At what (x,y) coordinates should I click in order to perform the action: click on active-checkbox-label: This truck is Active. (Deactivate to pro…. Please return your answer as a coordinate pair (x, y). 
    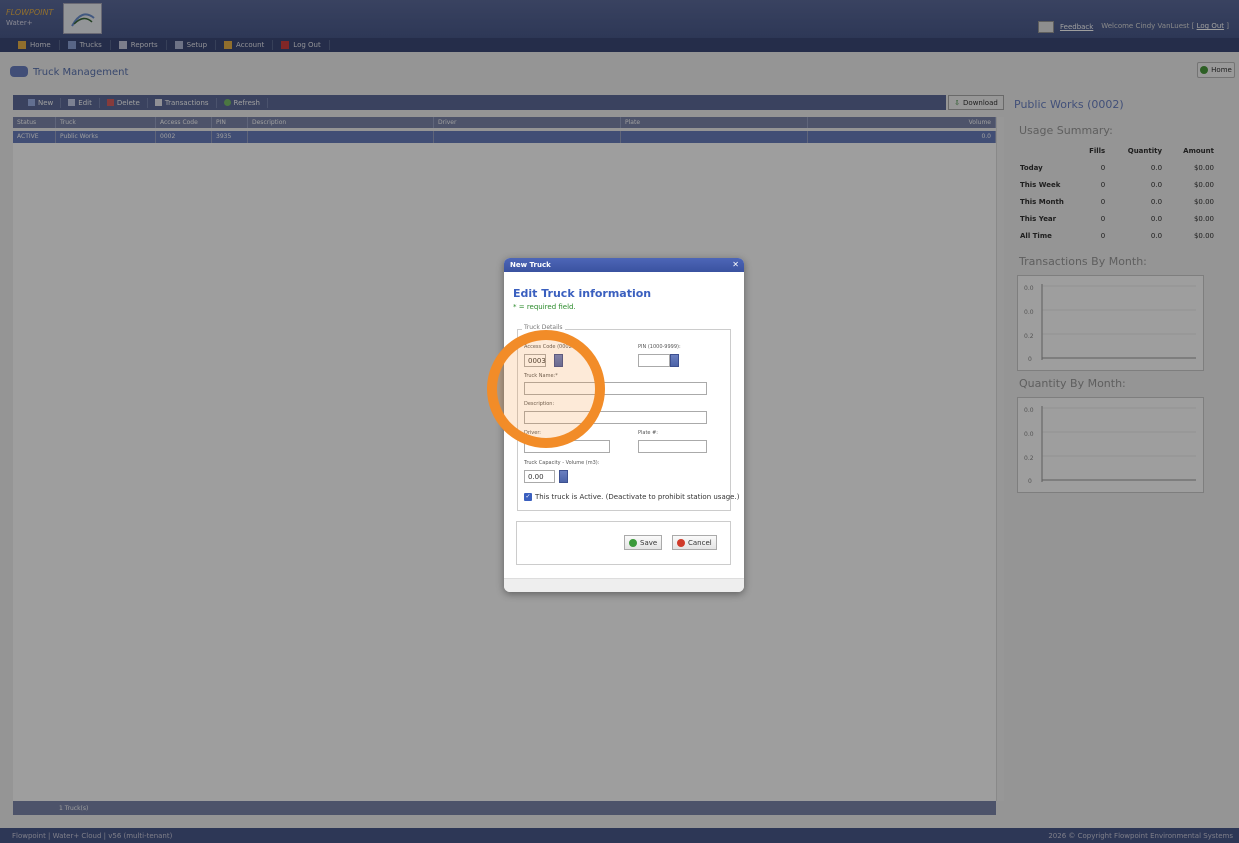
    Looking at the image, I should click on (637, 497).